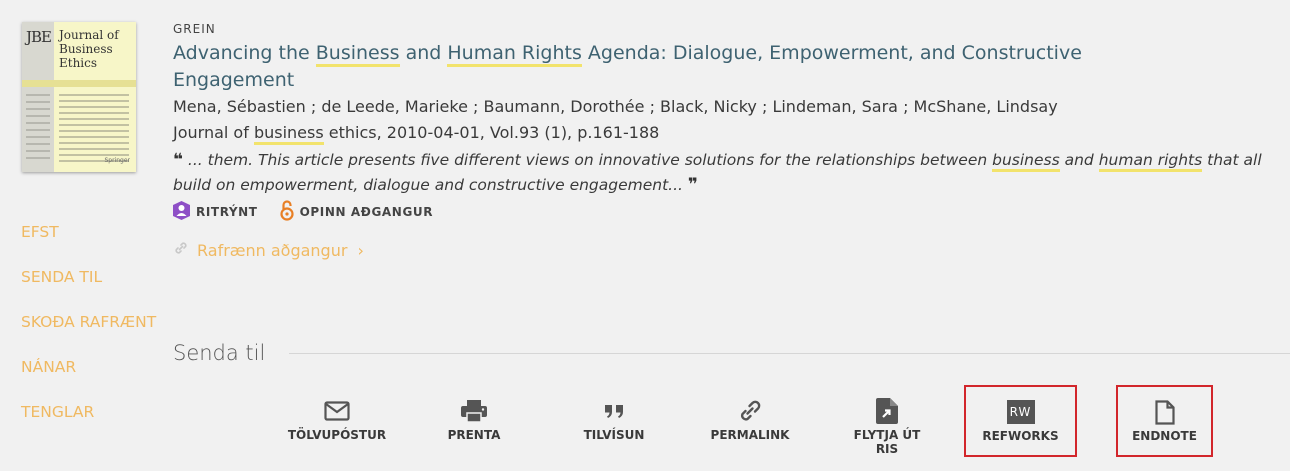  What do you see at coordinates (514, 54) in the screenshot?
I see `search-term-highlight: Human Rights` at bounding box center [514, 54].